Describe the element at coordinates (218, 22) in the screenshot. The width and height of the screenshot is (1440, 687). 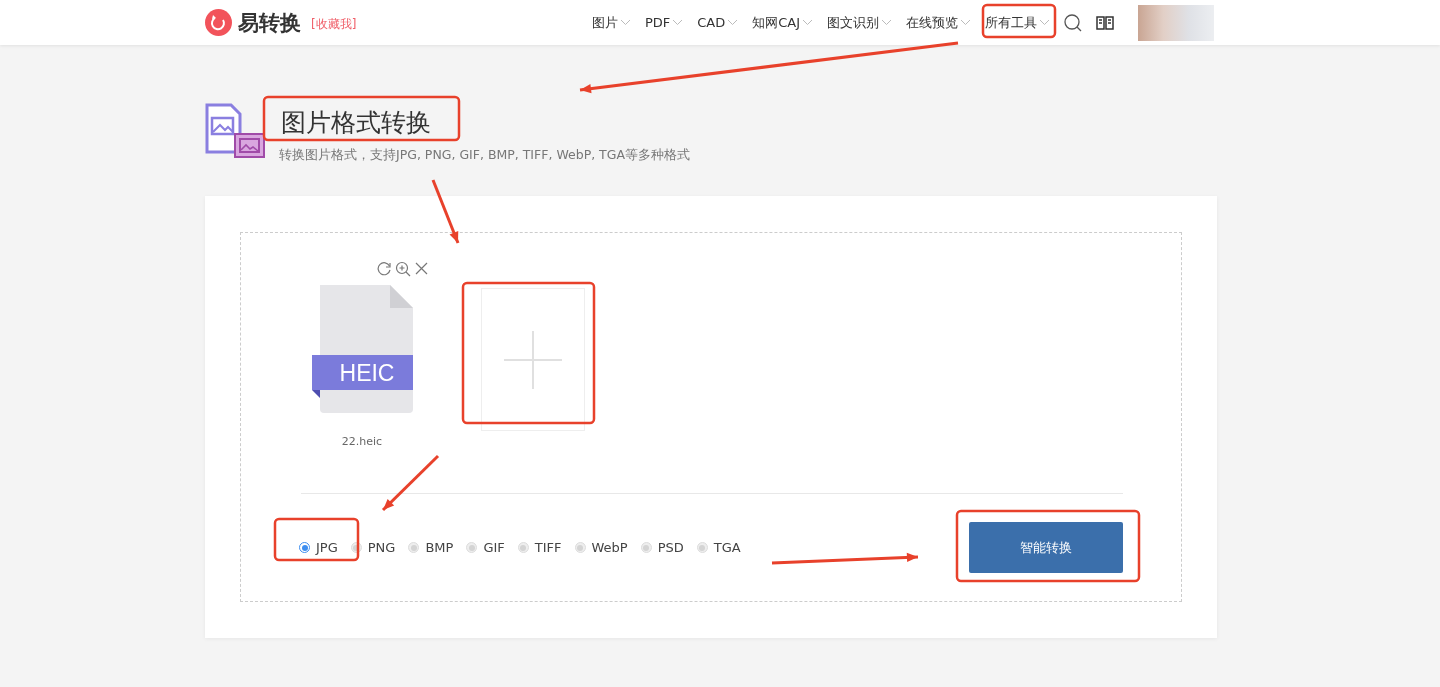
I see `logo-icon` at that location.